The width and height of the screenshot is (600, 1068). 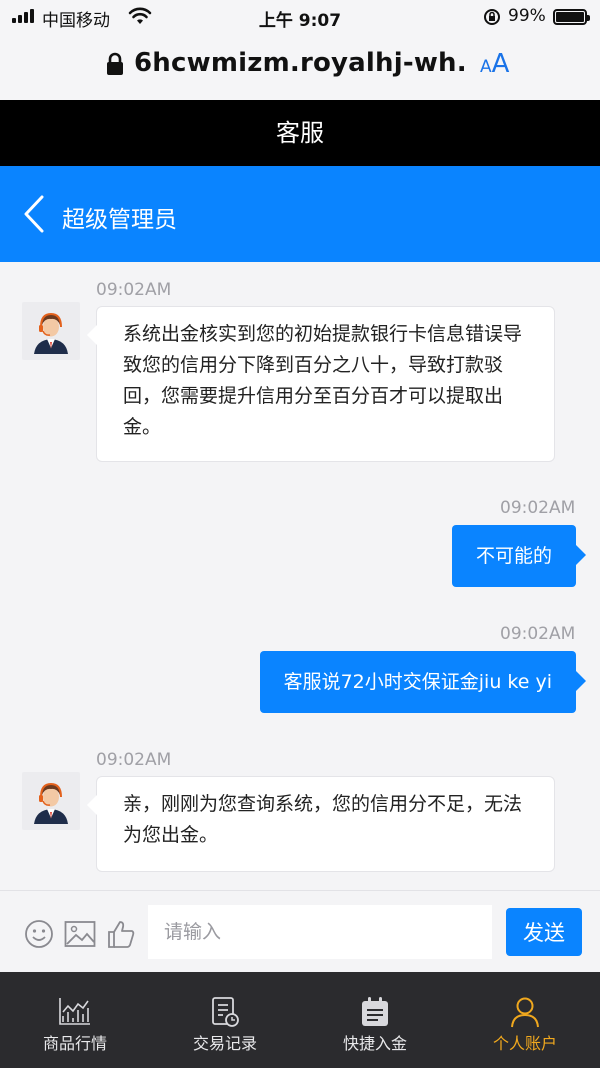 What do you see at coordinates (80, 936) in the screenshot?
I see `image-icon` at bounding box center [80, 936].